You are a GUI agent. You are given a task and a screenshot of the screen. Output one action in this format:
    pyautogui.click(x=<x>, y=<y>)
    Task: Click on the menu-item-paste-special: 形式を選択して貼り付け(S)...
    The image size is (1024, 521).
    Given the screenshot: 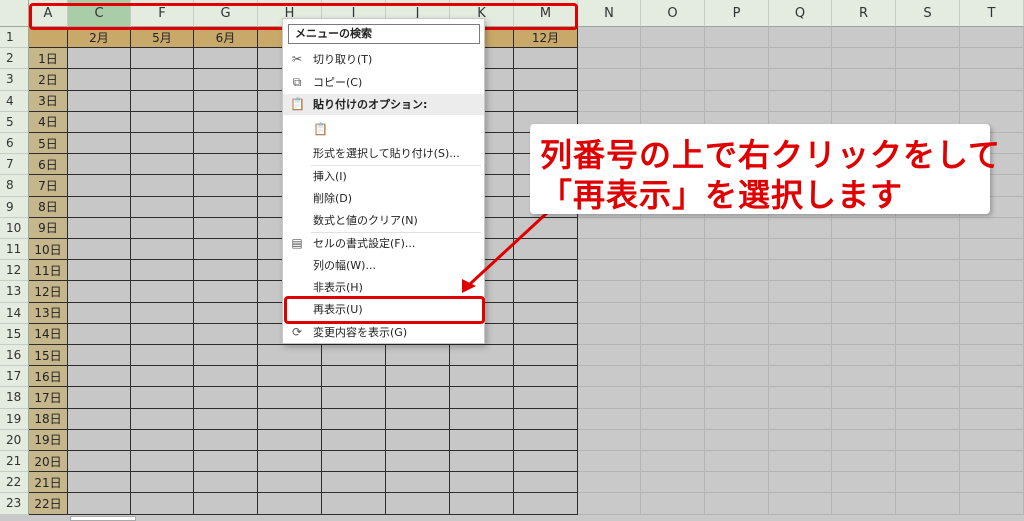 What is the action you would take?
    pyautogui.click(x=383, y=153)
    